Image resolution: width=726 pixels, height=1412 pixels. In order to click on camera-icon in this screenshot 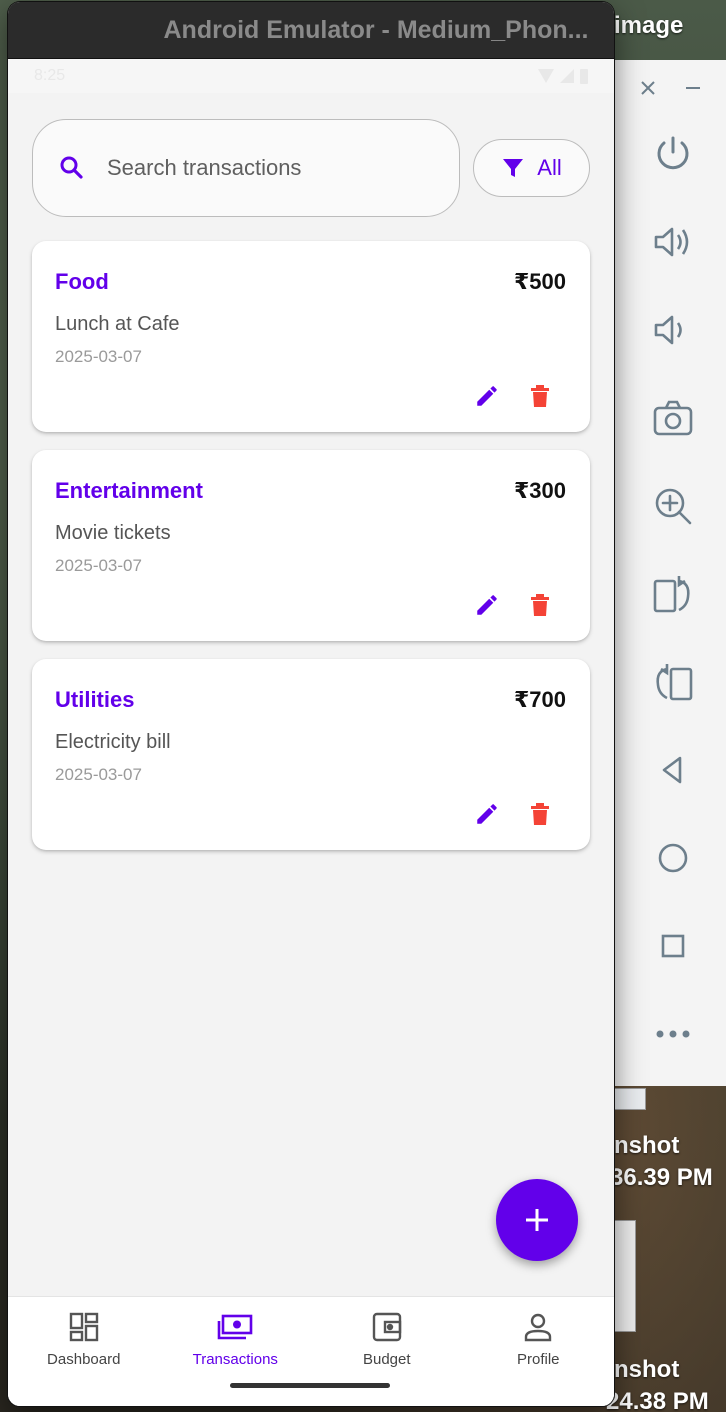, I will do `click(673, 418)`.